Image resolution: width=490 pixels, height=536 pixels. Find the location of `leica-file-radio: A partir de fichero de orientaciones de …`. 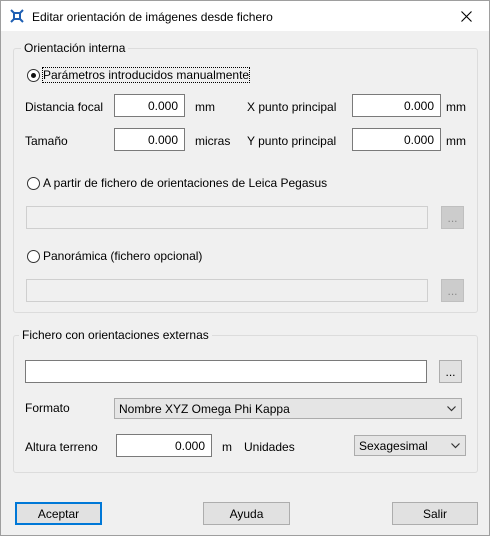

leica-file-radio: A partir de fichero de orientaciones de … is located at coordinates (177, 183).